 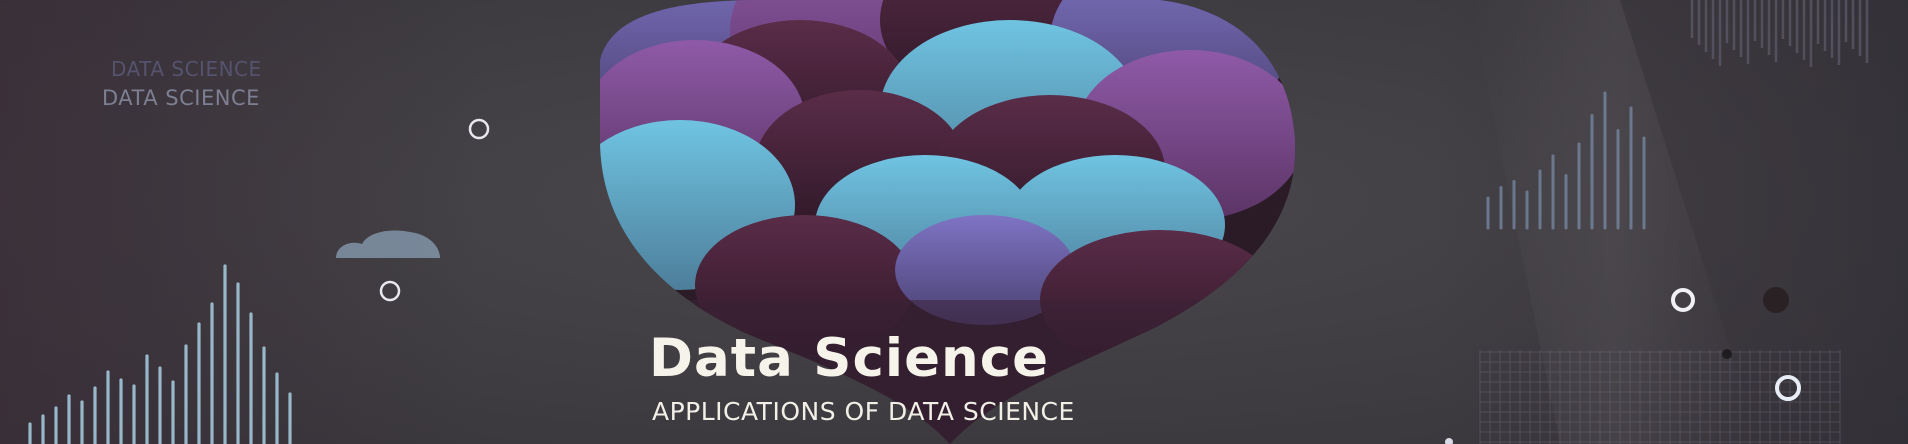 I want to click on banner-title: Data Science, so click(x=849, y=358).